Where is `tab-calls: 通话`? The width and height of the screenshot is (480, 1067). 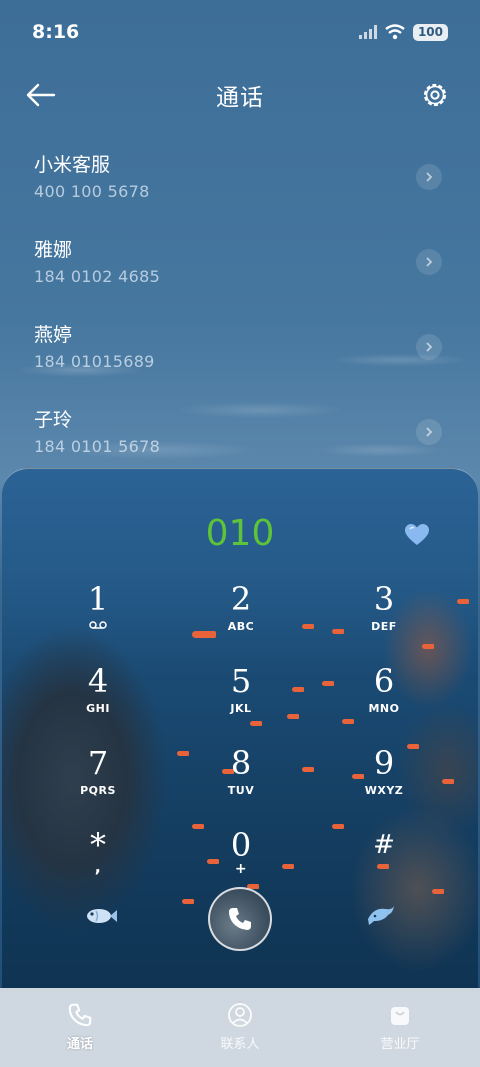 tab-calls: 通话 is located at coordinates (80, 1027).